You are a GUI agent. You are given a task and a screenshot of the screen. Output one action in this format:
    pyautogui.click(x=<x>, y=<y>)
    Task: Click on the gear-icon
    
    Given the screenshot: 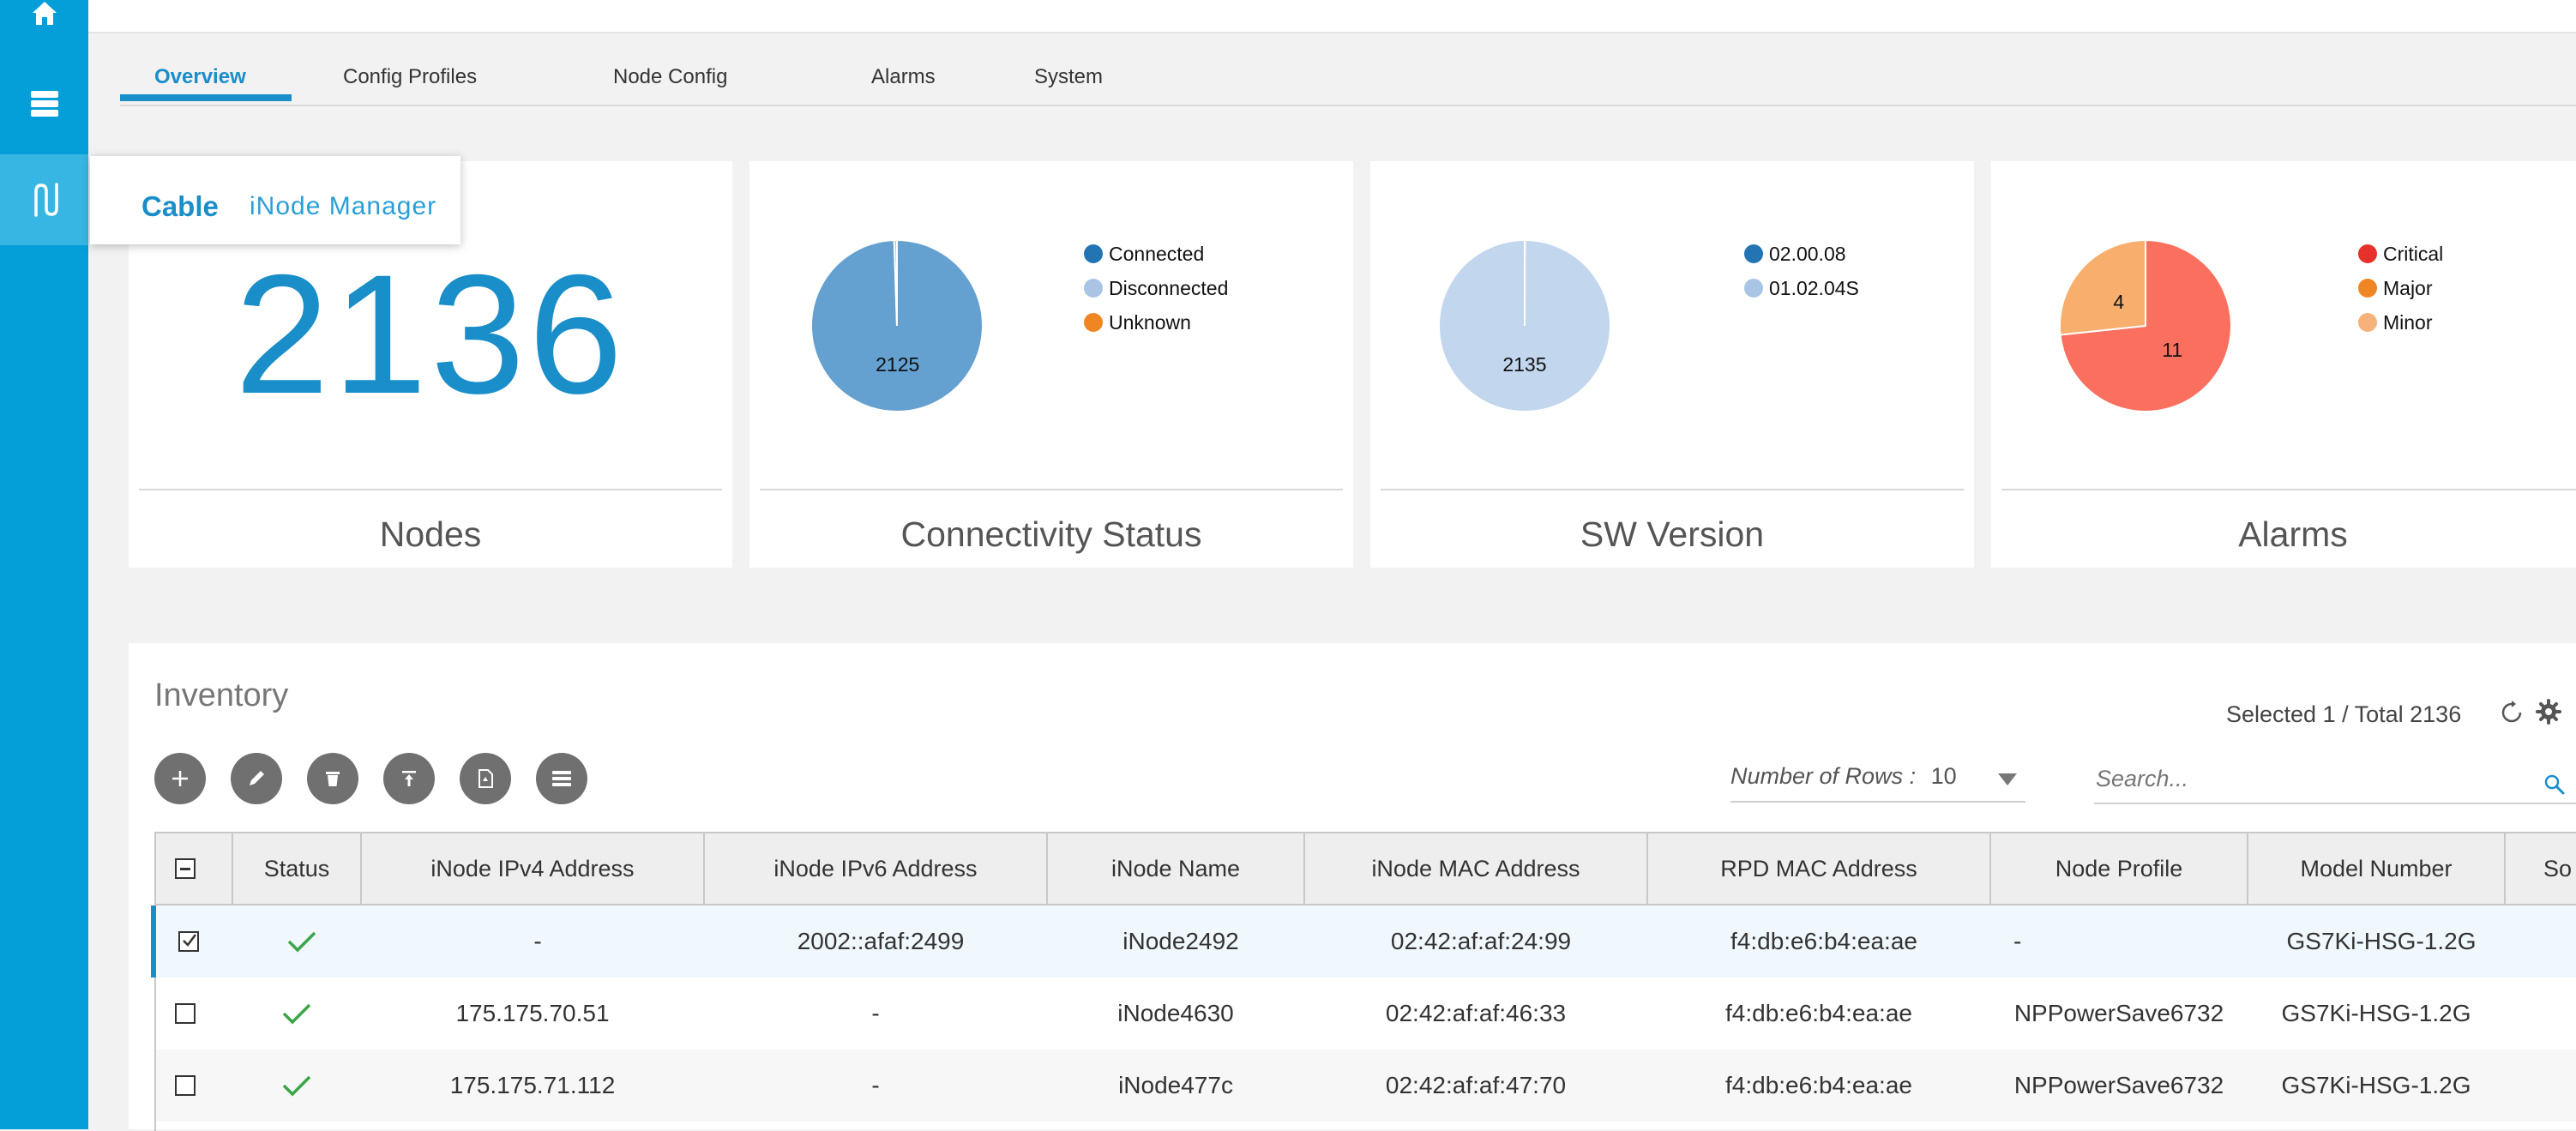 What is the action you would take?
    pyautogui.click(x=2548, y=711)
    